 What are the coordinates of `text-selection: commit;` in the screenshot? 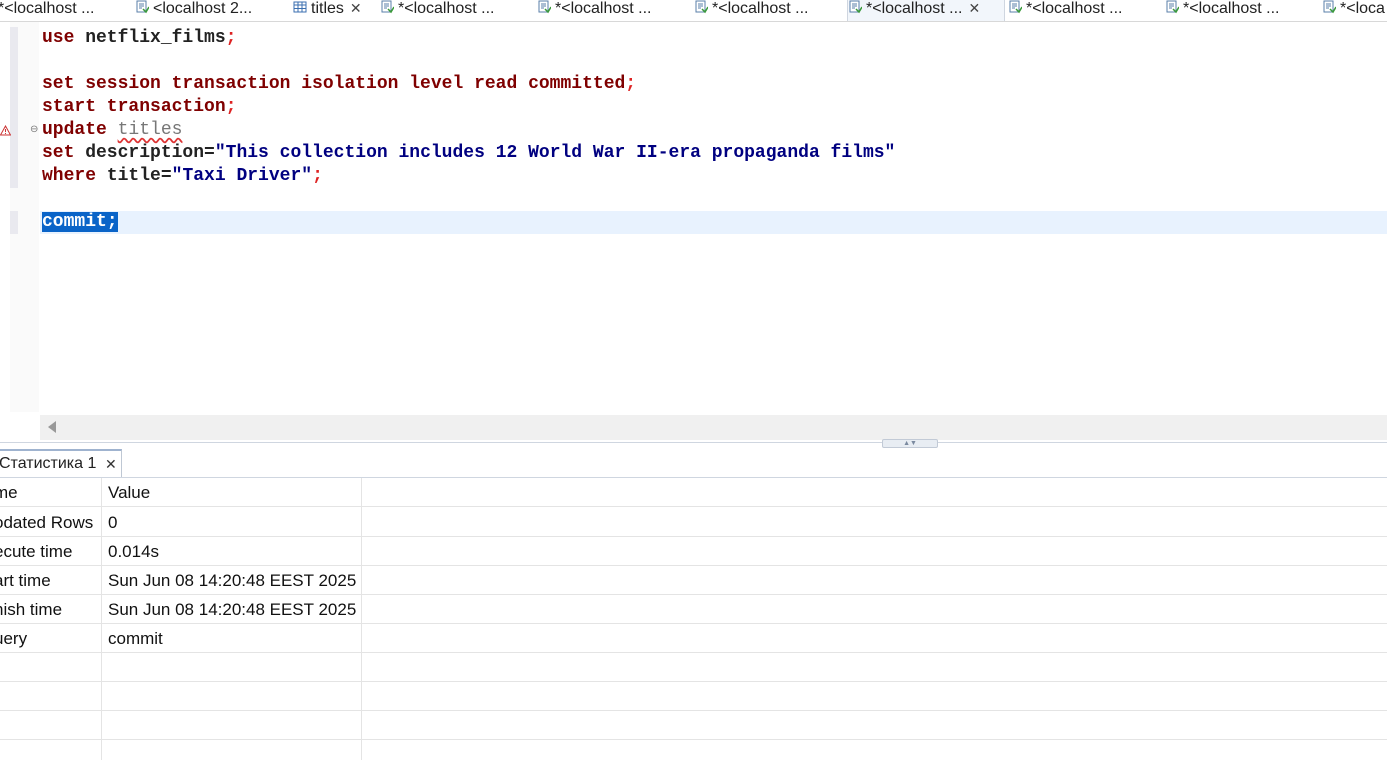 It's located at (80, 222).